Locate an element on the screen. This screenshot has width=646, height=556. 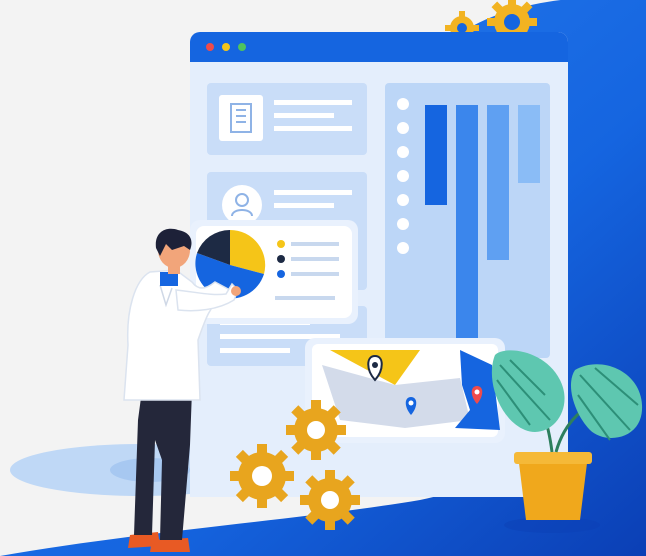
right-shoe is located at coordinates (170, 545).